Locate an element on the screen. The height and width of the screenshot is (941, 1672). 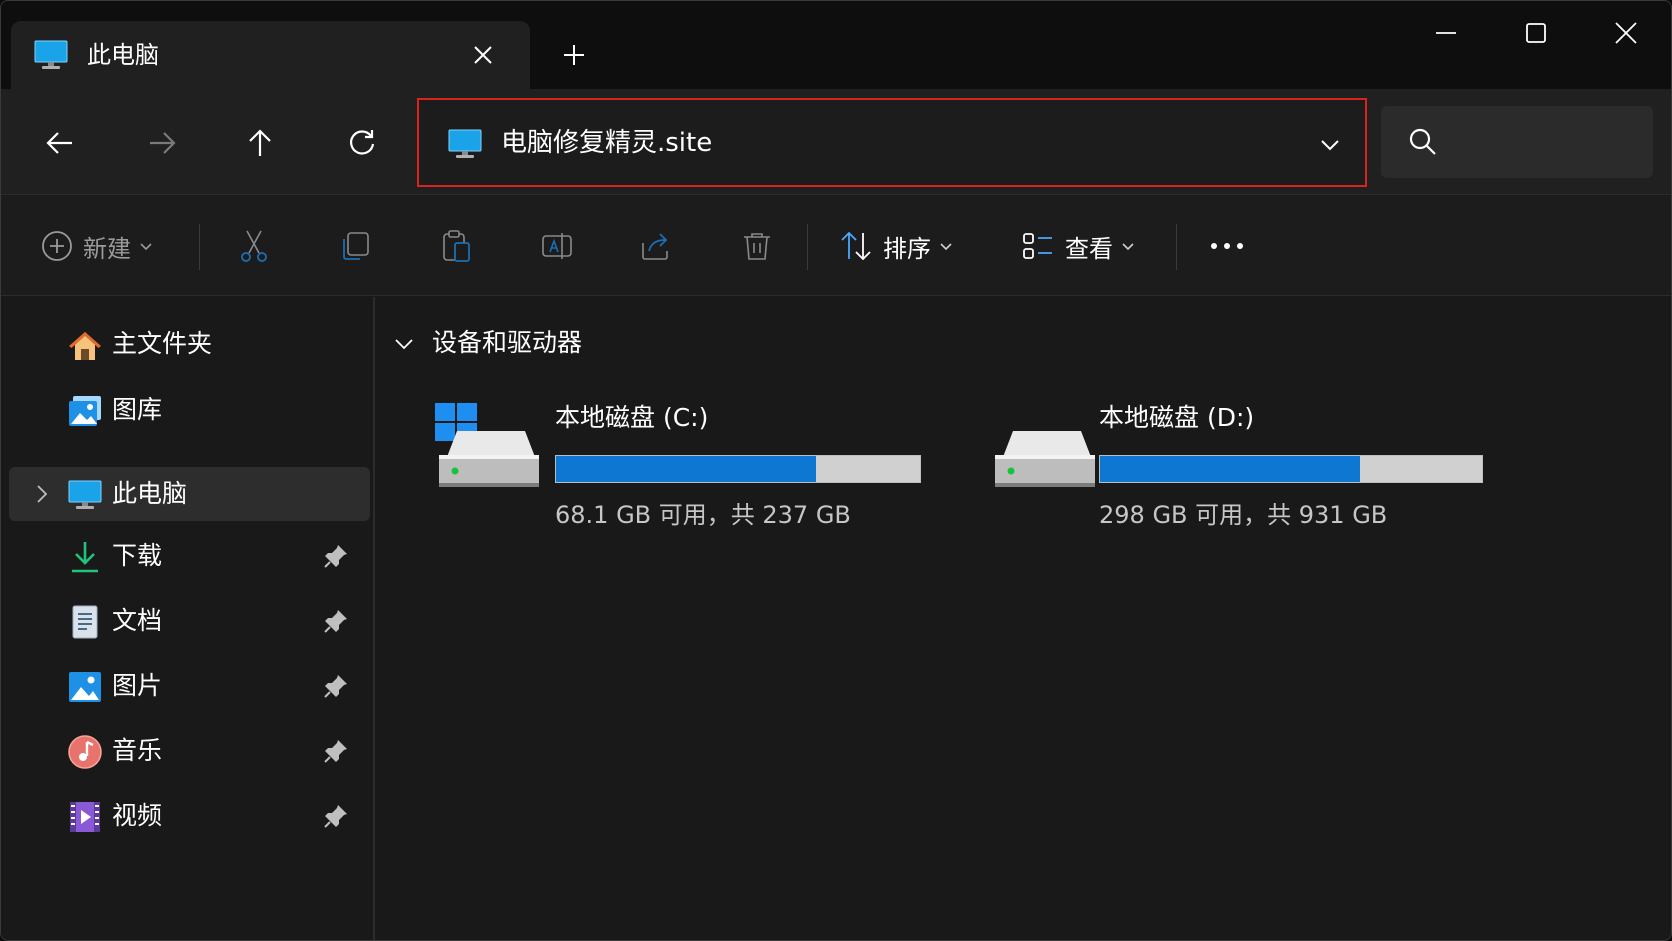
document-icon is located at coordinates (85, 622).